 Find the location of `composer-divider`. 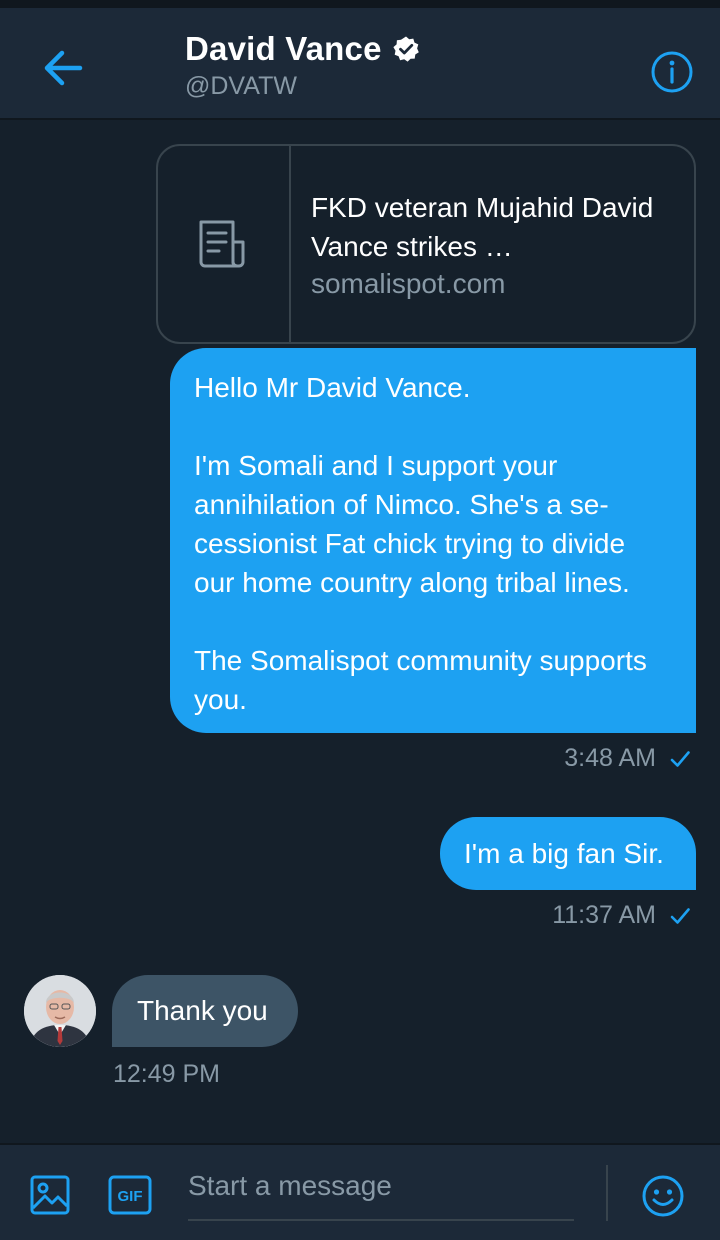

composer-divider is located at coordinates (607, 1193).